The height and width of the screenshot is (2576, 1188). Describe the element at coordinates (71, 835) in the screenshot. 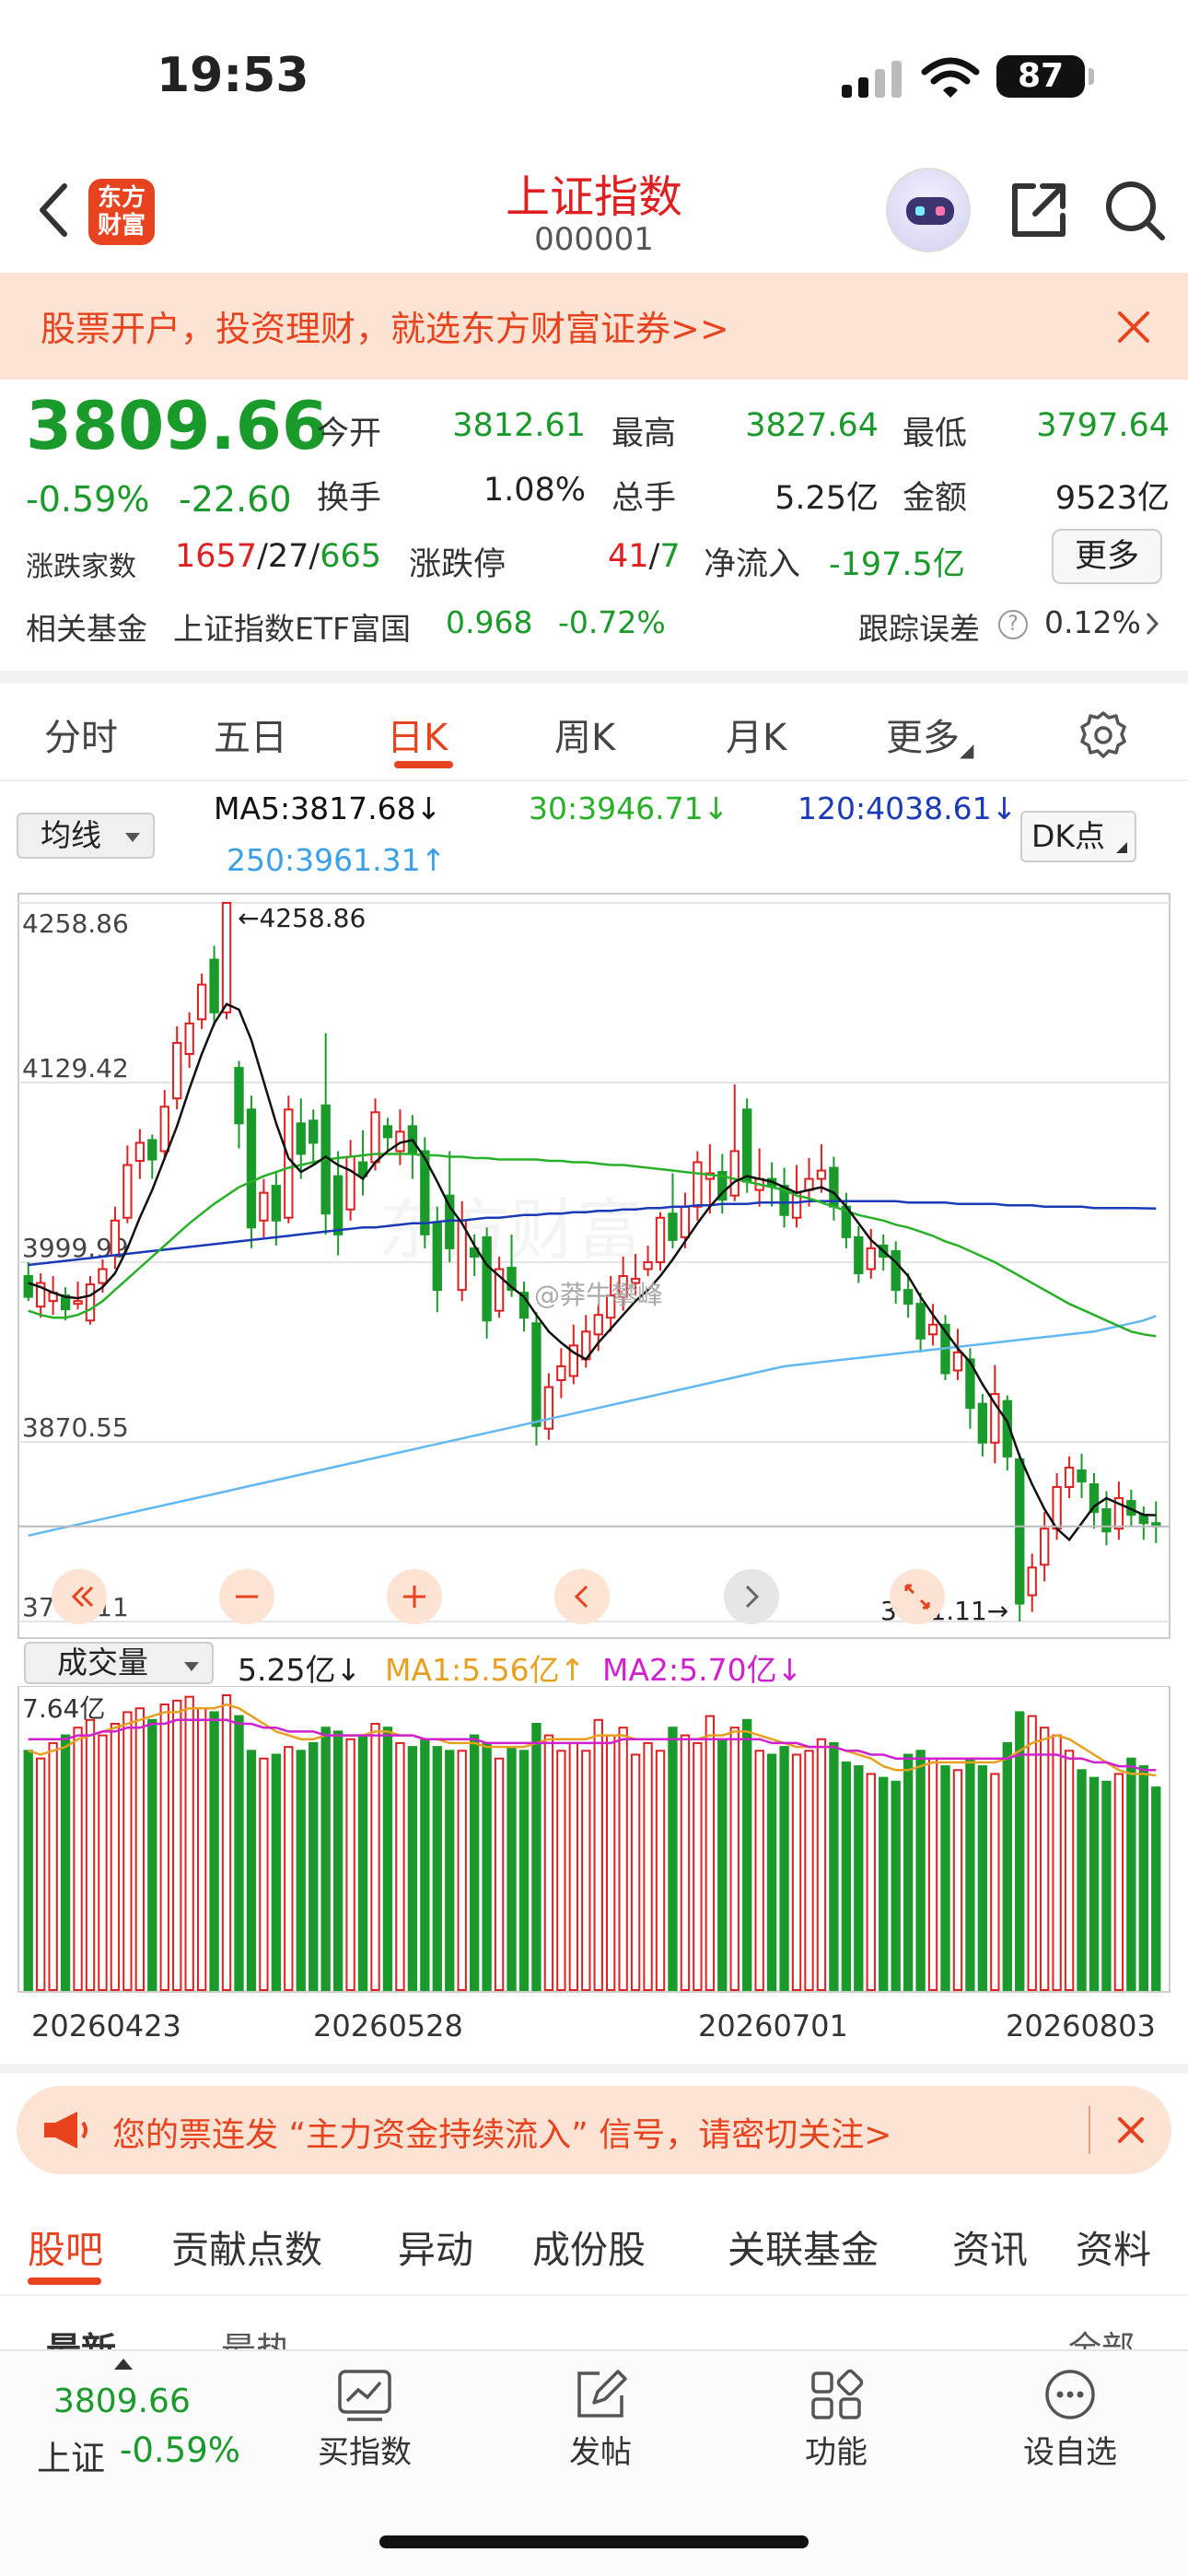

I see `ma-select-label: 均线` at that location.